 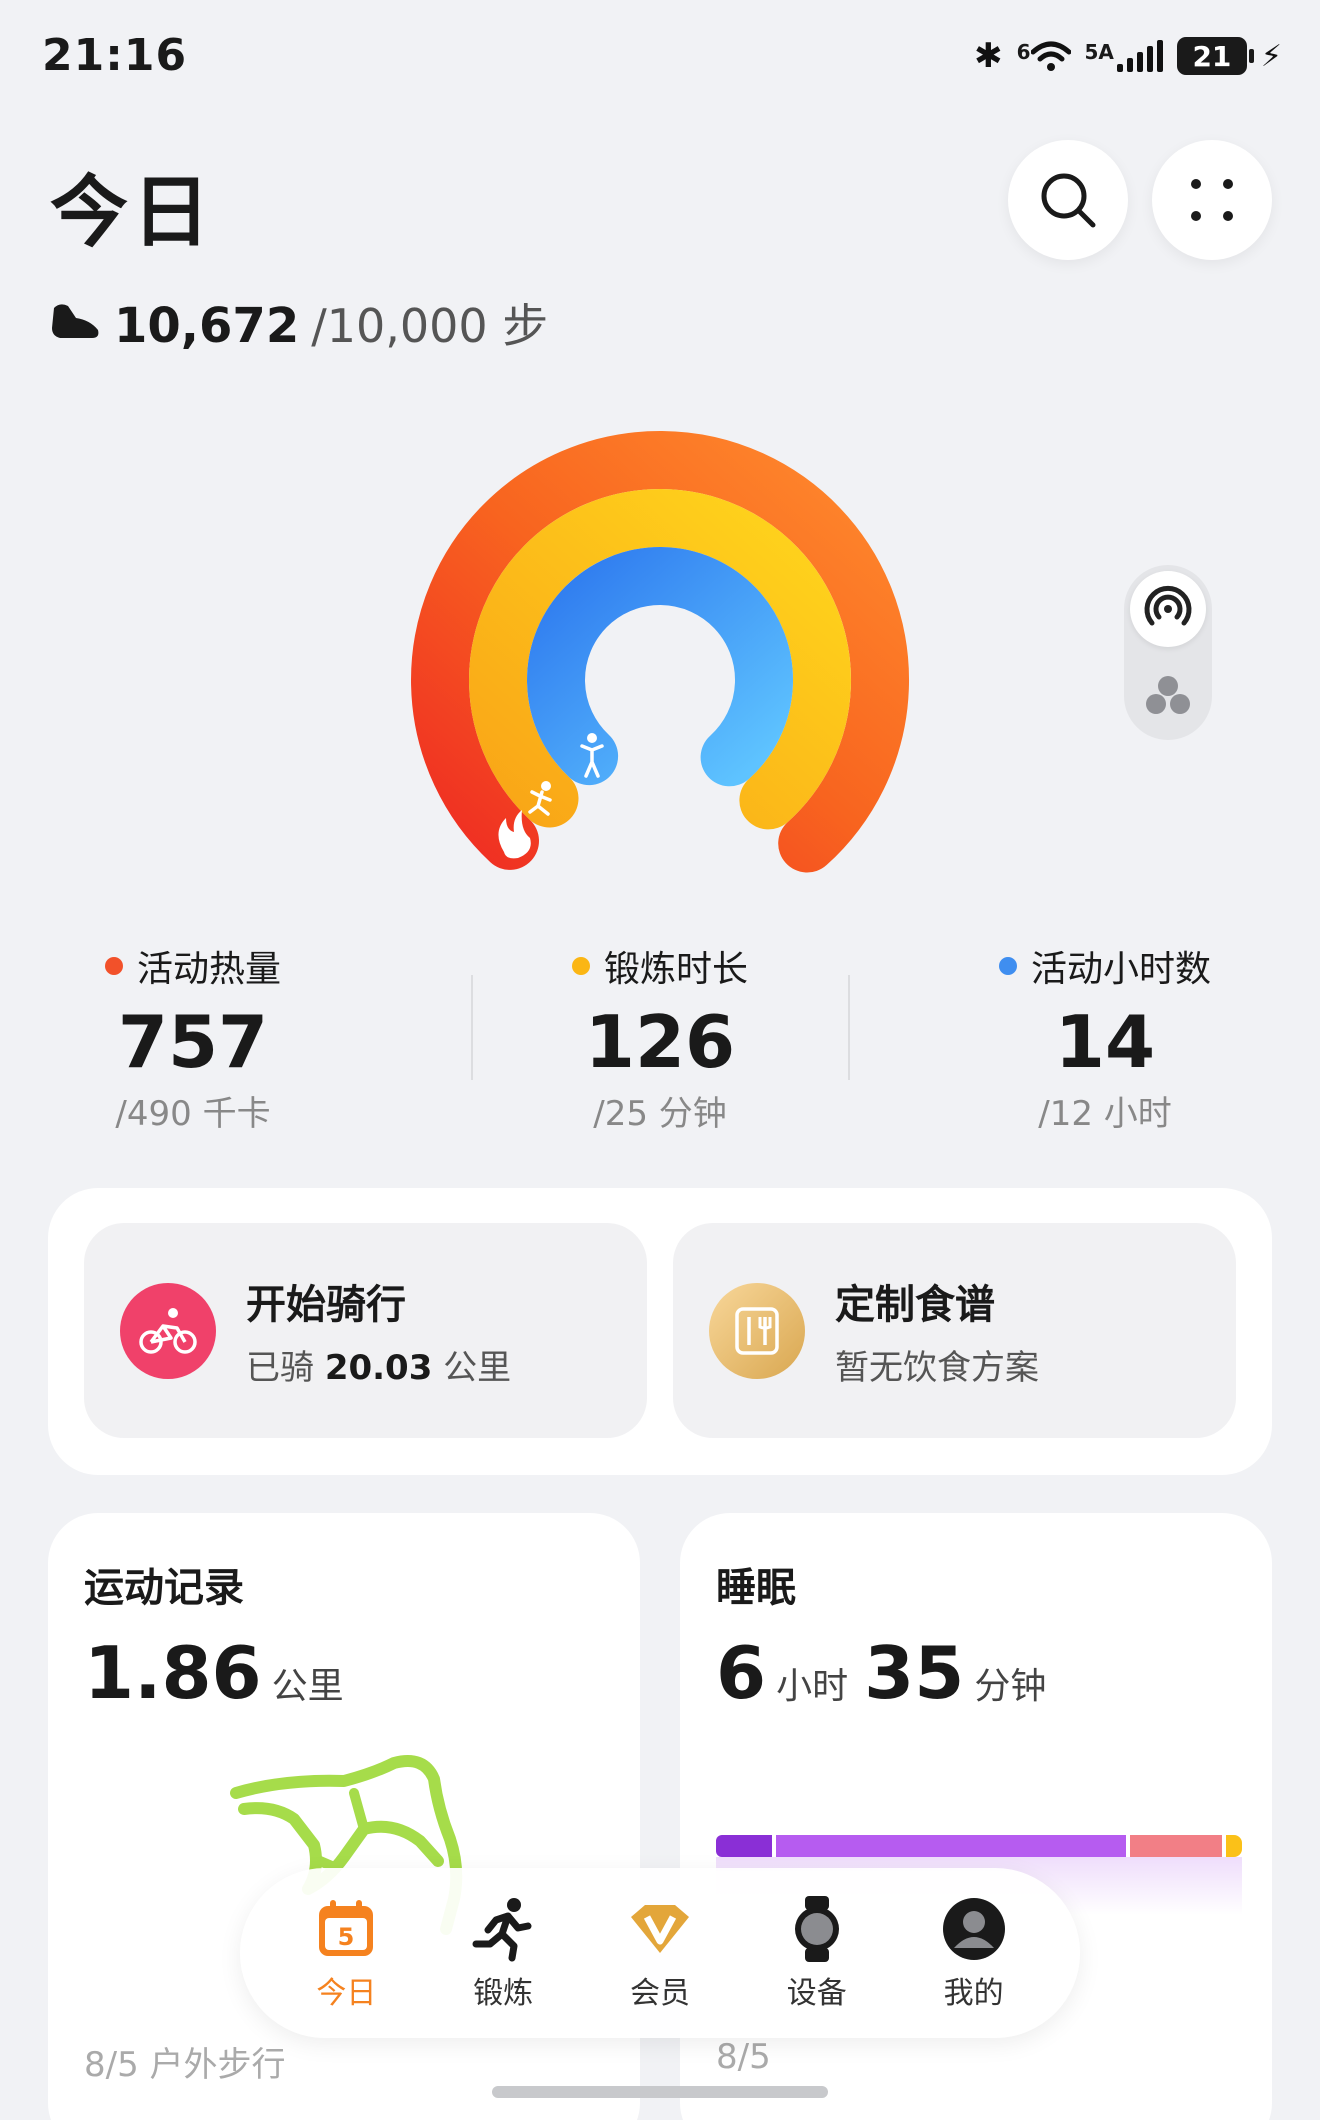 I want to click on stat-label: 锻炼时长, so click(x=675, y=969).